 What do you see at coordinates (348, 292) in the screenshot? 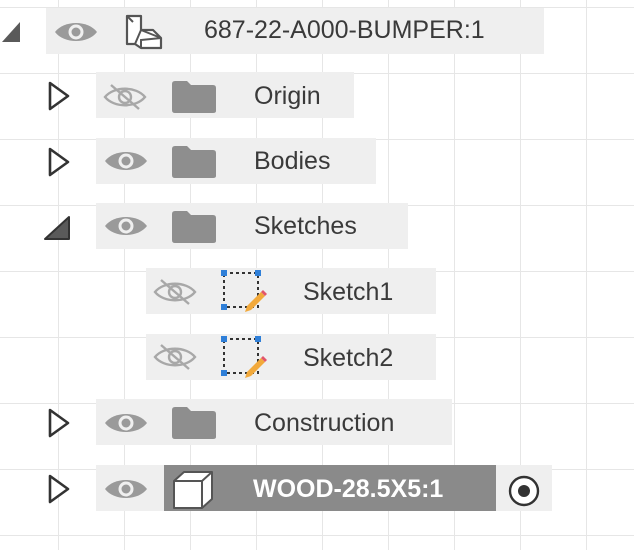
I see `tree-item-label: Sketch1` at bounding box center [348, 292].